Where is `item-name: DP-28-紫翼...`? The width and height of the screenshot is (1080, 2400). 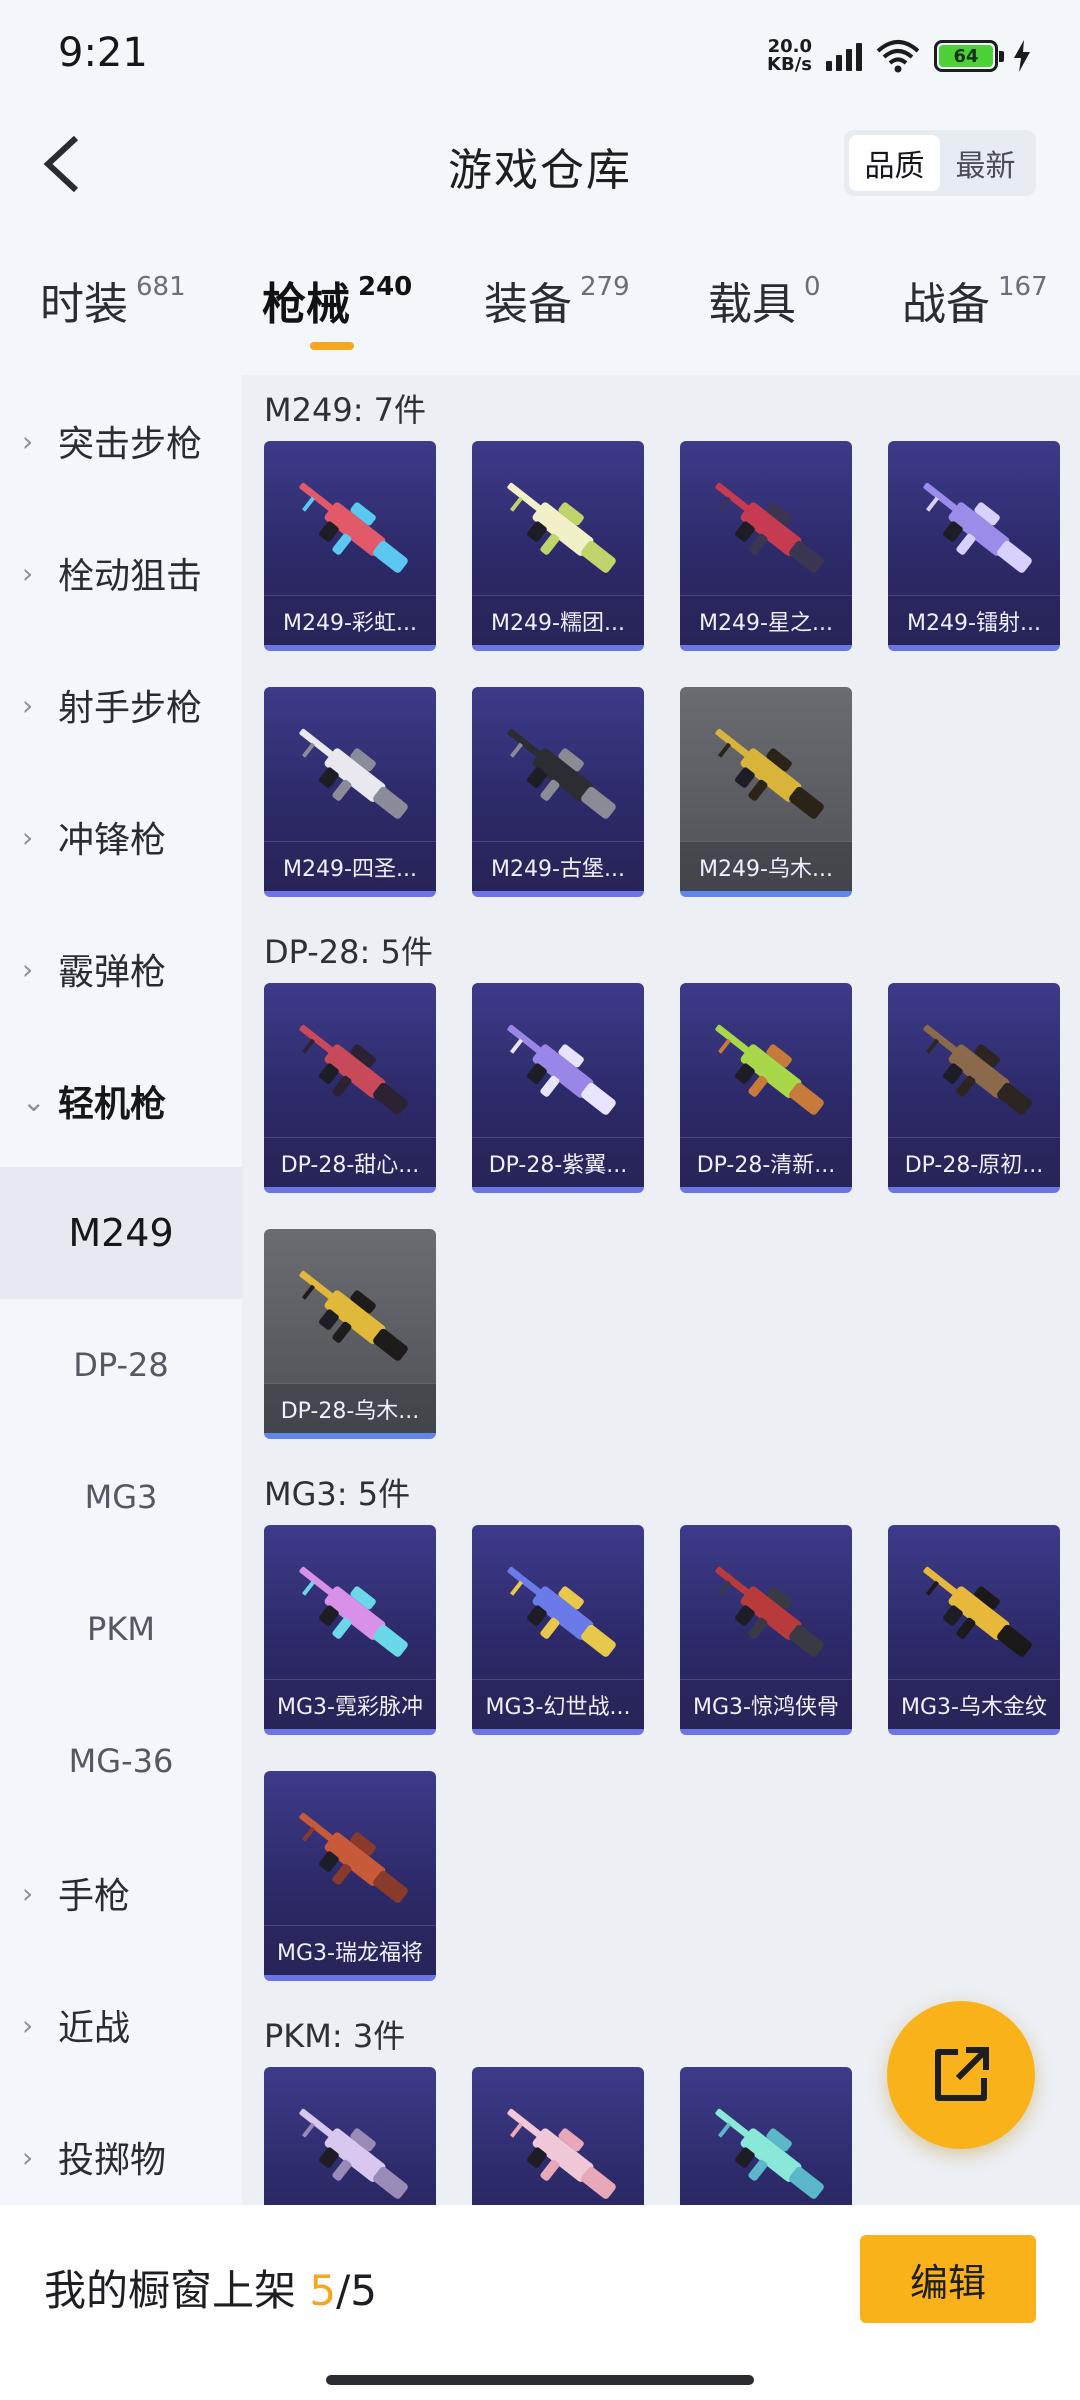 item-name: DP-28-紫翼... is located at coordinates (558, 1162).